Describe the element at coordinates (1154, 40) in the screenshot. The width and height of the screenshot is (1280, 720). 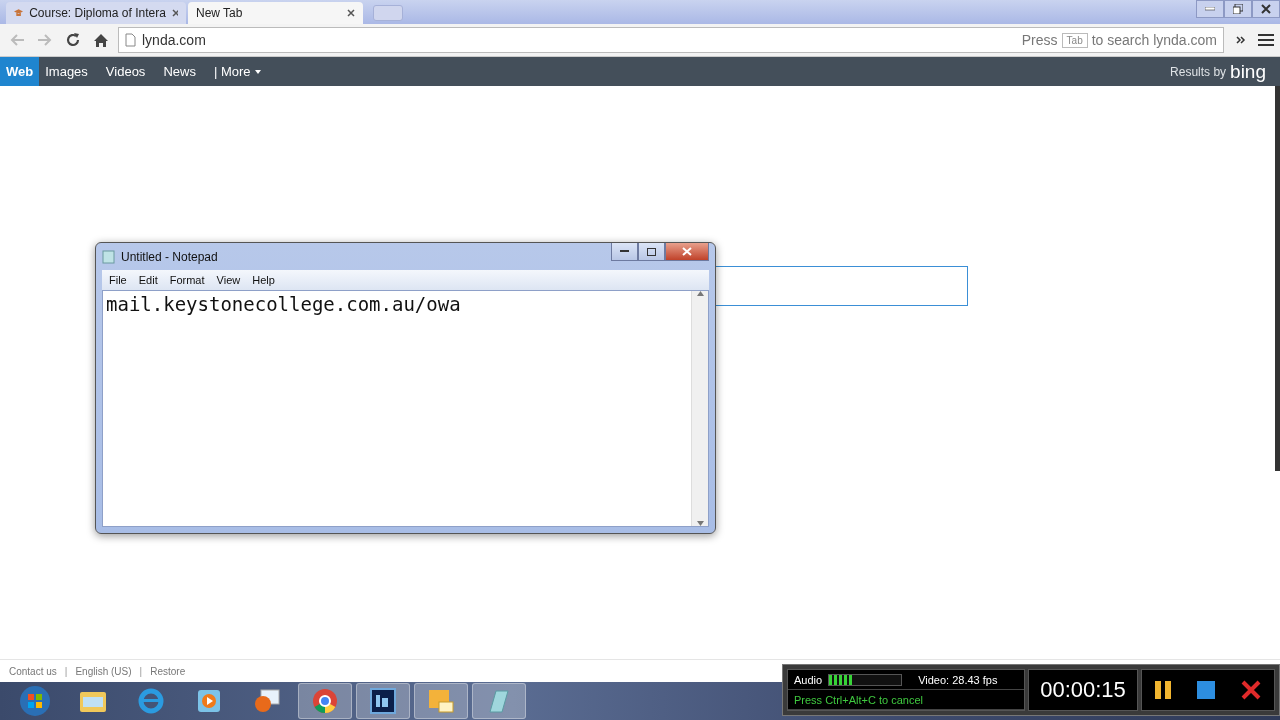
I see `hint-text: to search lynda.com` at that location.